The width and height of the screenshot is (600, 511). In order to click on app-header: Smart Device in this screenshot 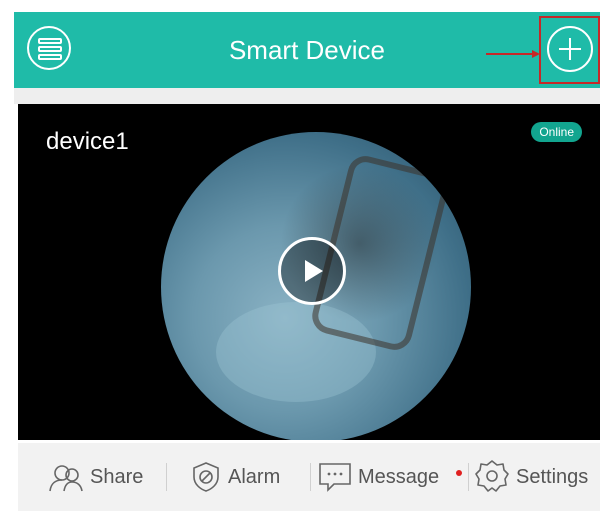, I will do `click(307, 50)`.